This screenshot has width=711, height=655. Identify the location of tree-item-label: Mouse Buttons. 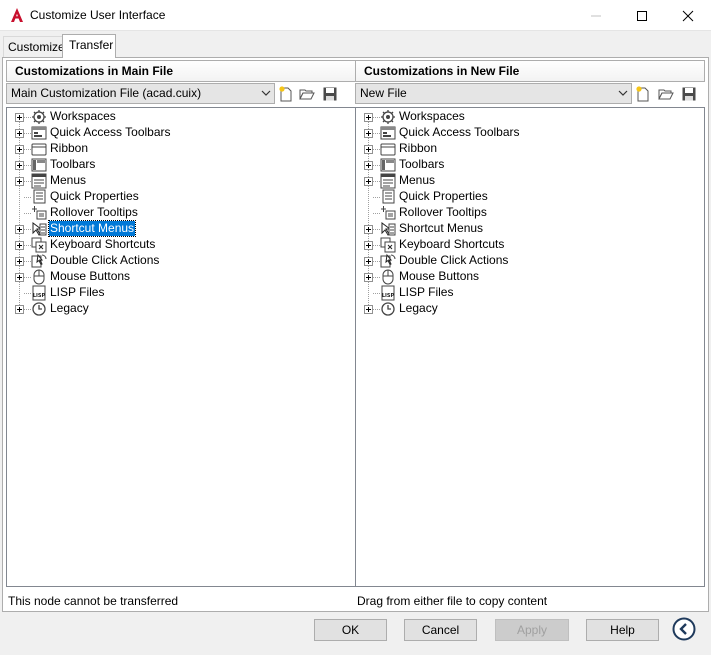
(90, 276).